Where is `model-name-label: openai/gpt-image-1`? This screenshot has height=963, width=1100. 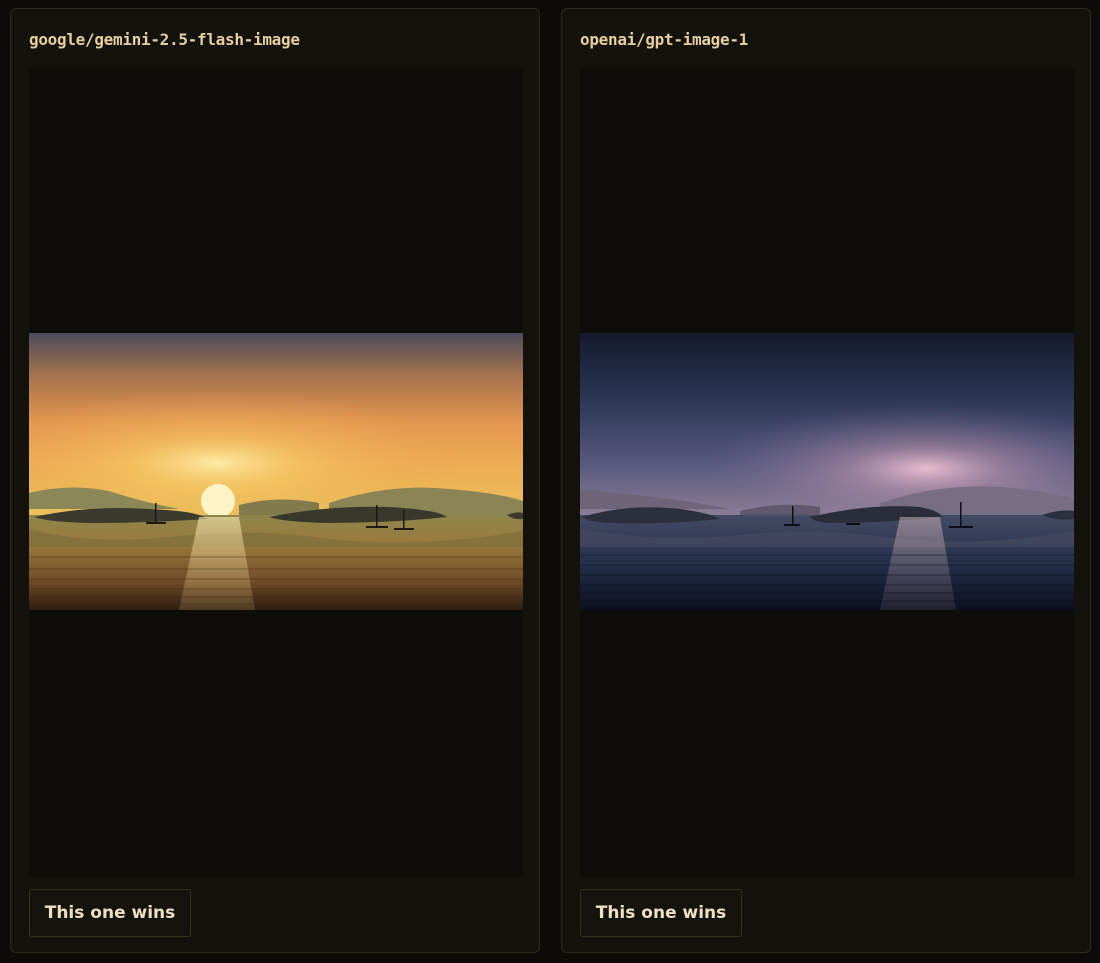
model-name-label: openai/gpt-image-1 is located at coordinates (664, 39).